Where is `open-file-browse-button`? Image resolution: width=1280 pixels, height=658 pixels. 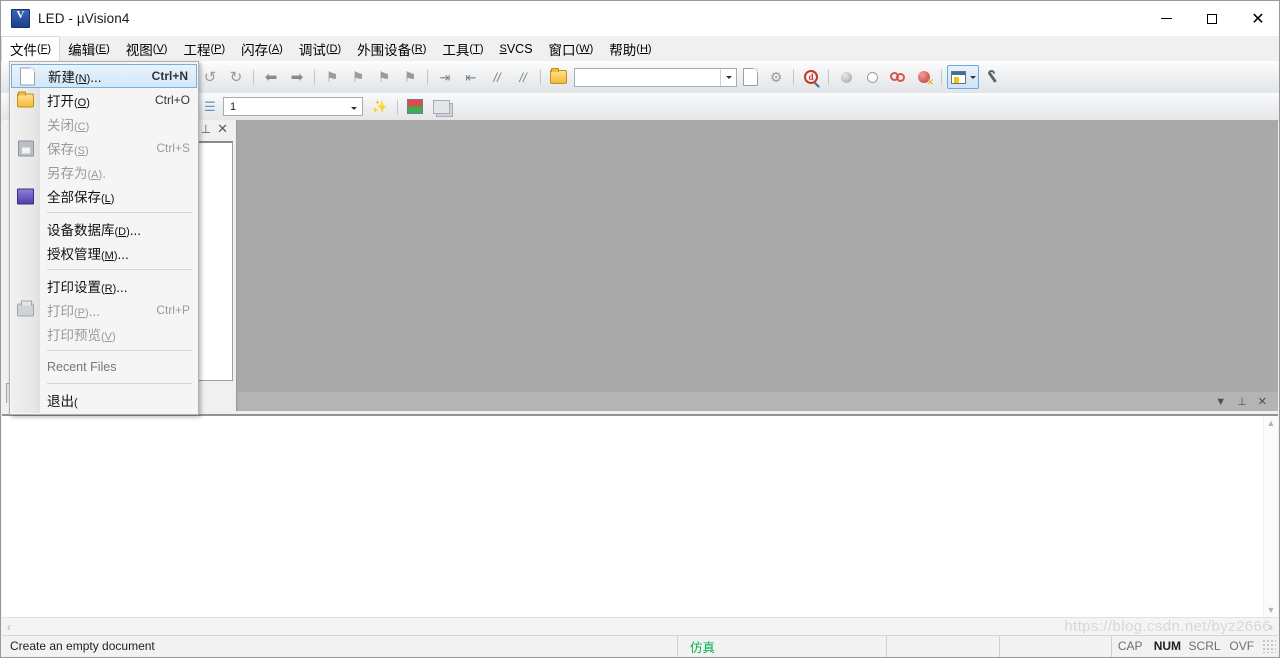 open-file-browse-button is located at coordinates (558, 77).